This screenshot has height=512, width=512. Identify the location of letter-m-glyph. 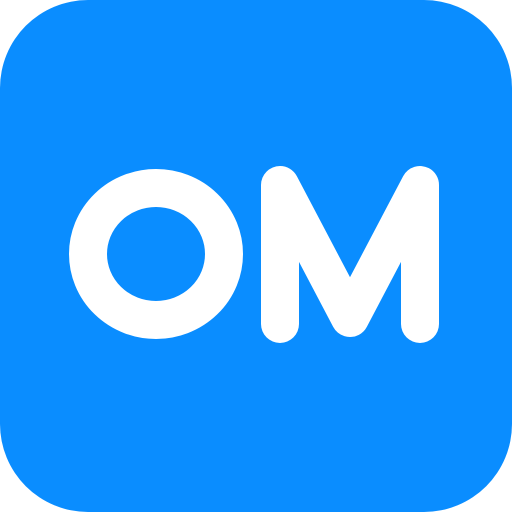
(350, 254).